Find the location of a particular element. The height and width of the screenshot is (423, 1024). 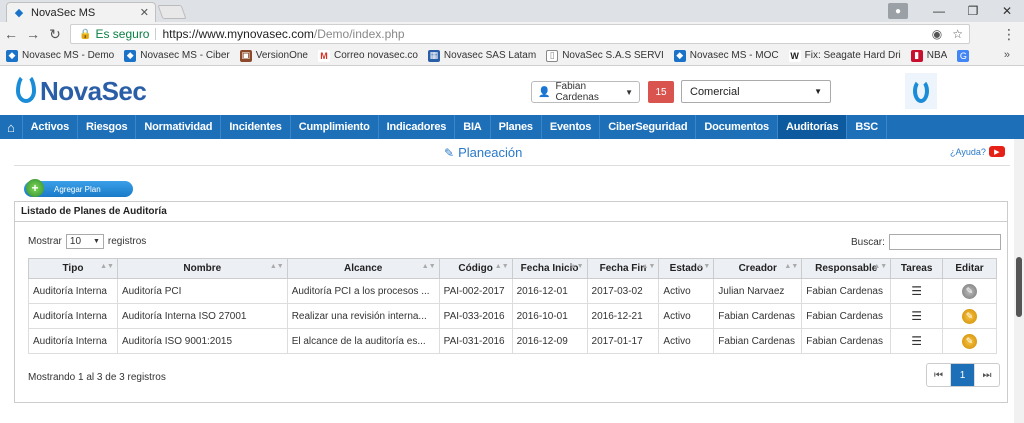

bookmark-item: ◆ Novasec MS - Demo is located at coordinates (60, 55).